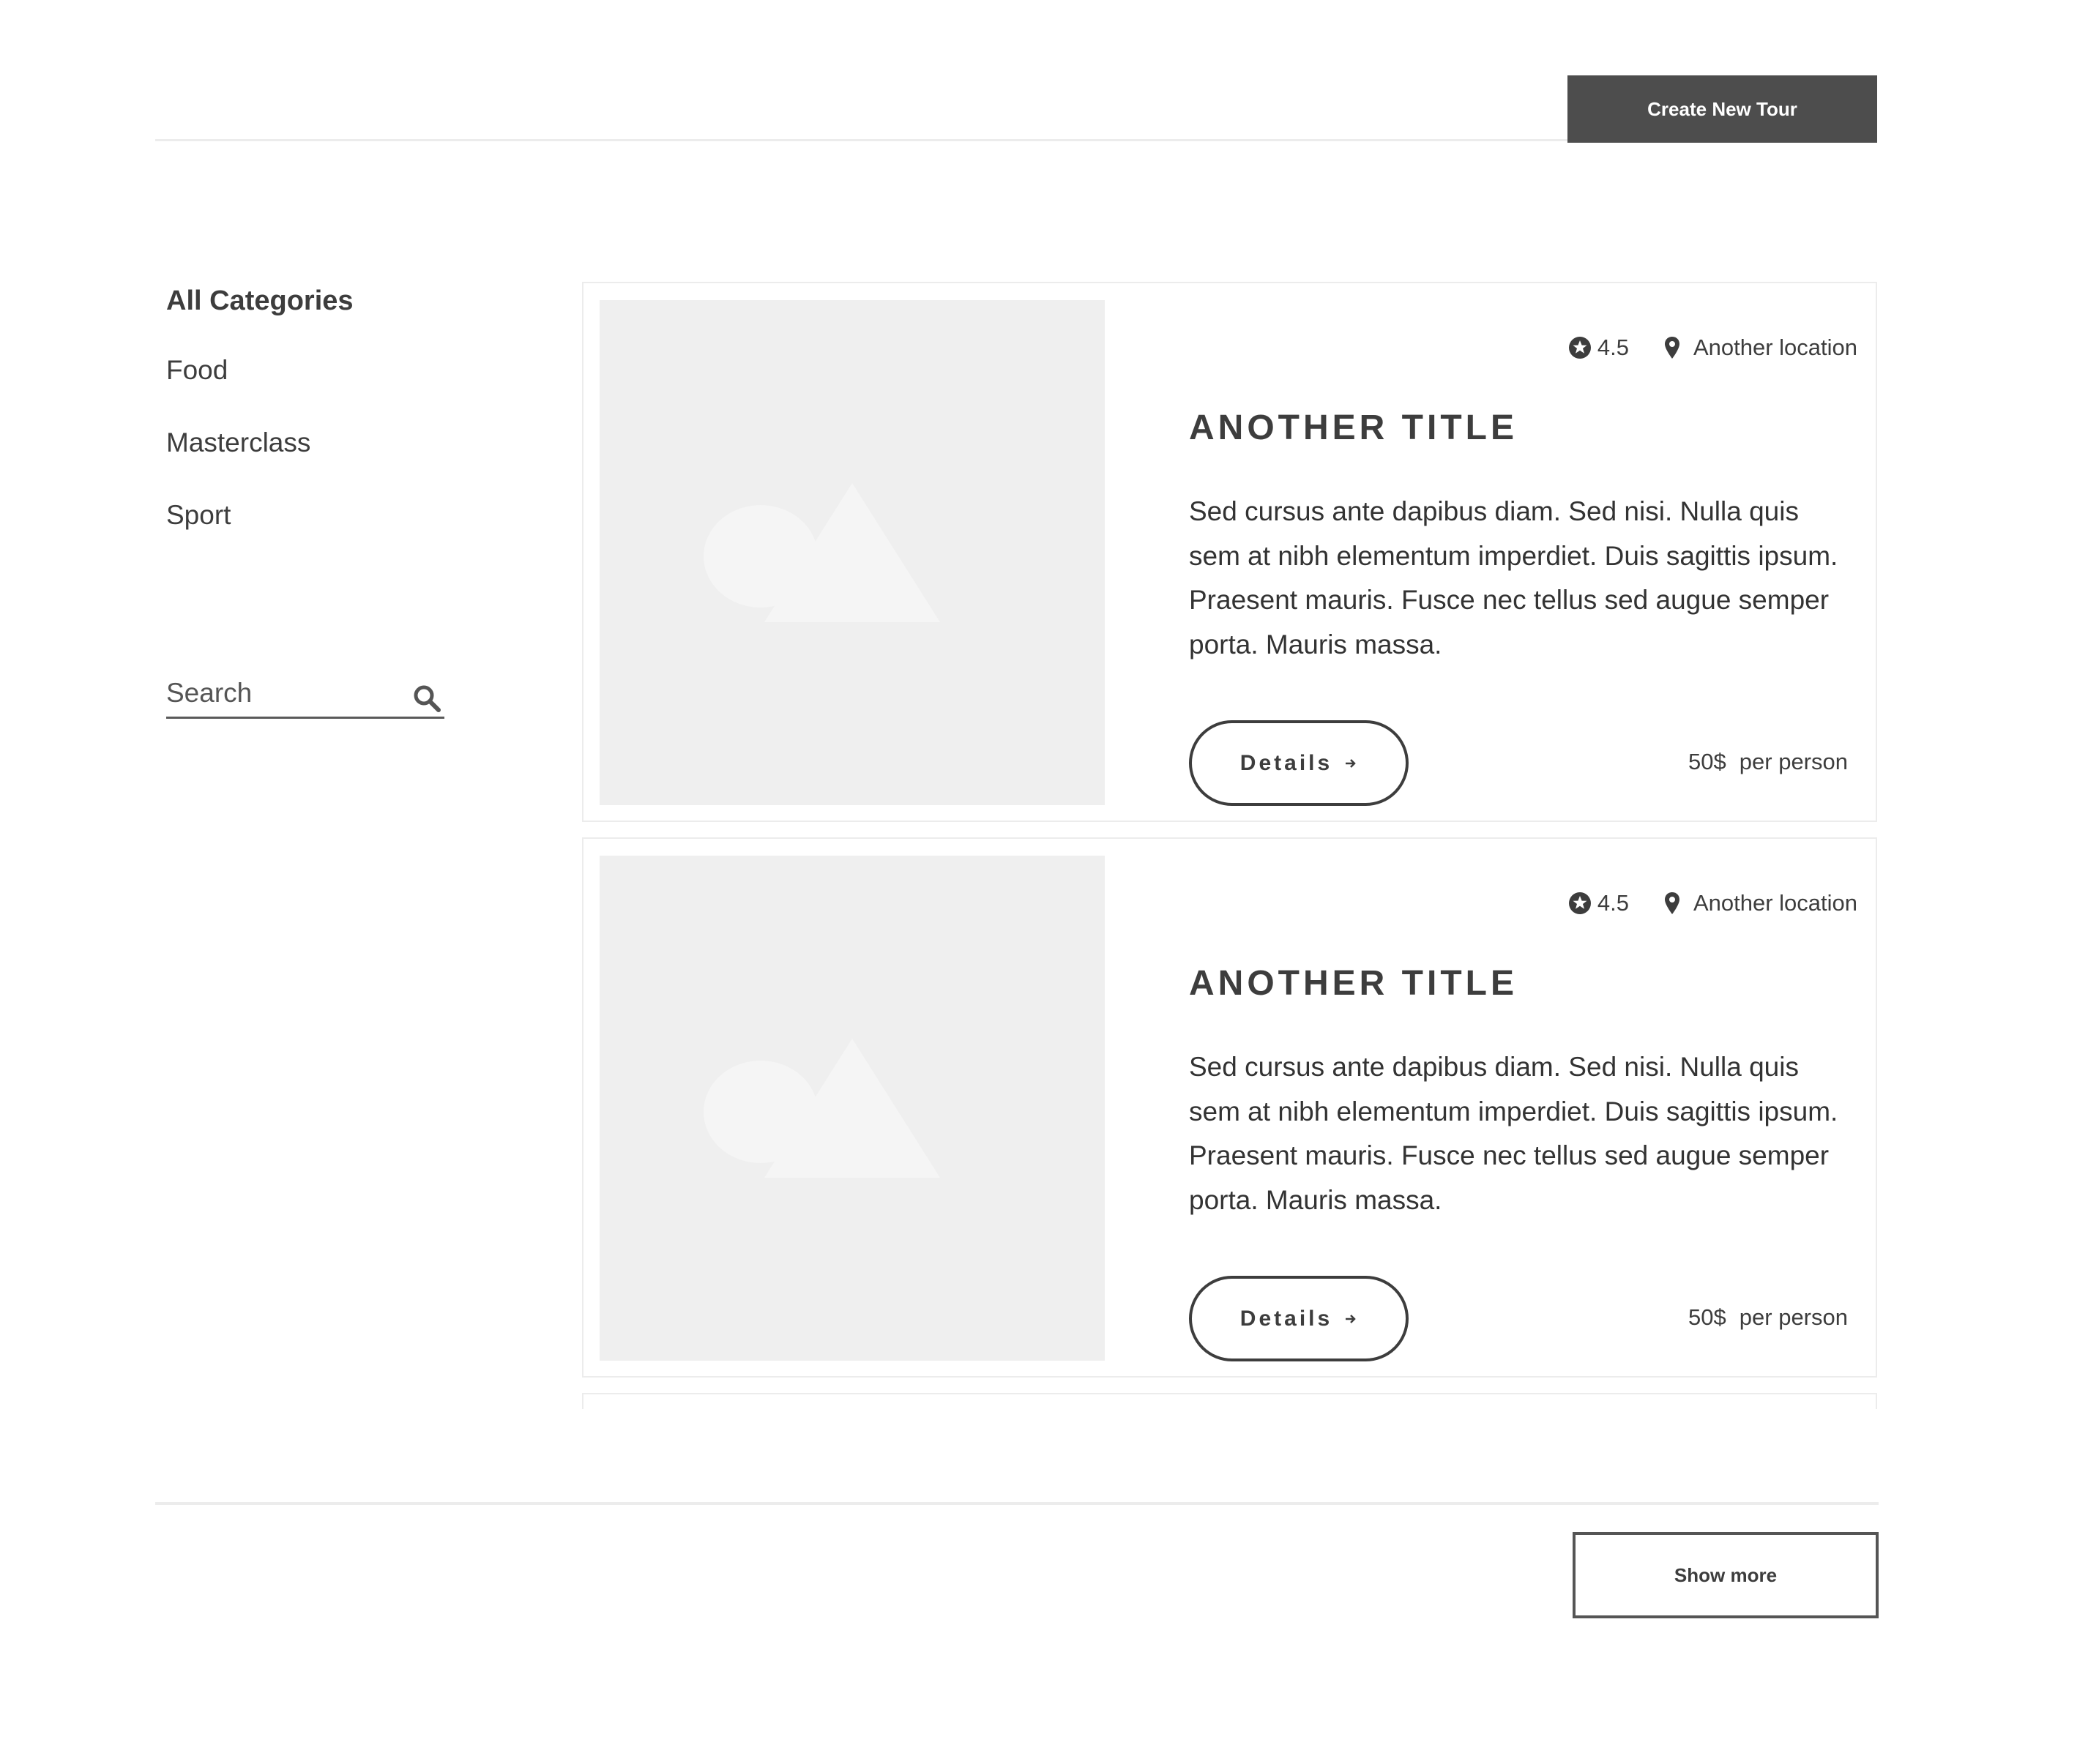 This screenshot has height=1764, width=2088. Describe the element at coordinates (1017, 1503) in the screenshot. I see `footer-divider` at that location.